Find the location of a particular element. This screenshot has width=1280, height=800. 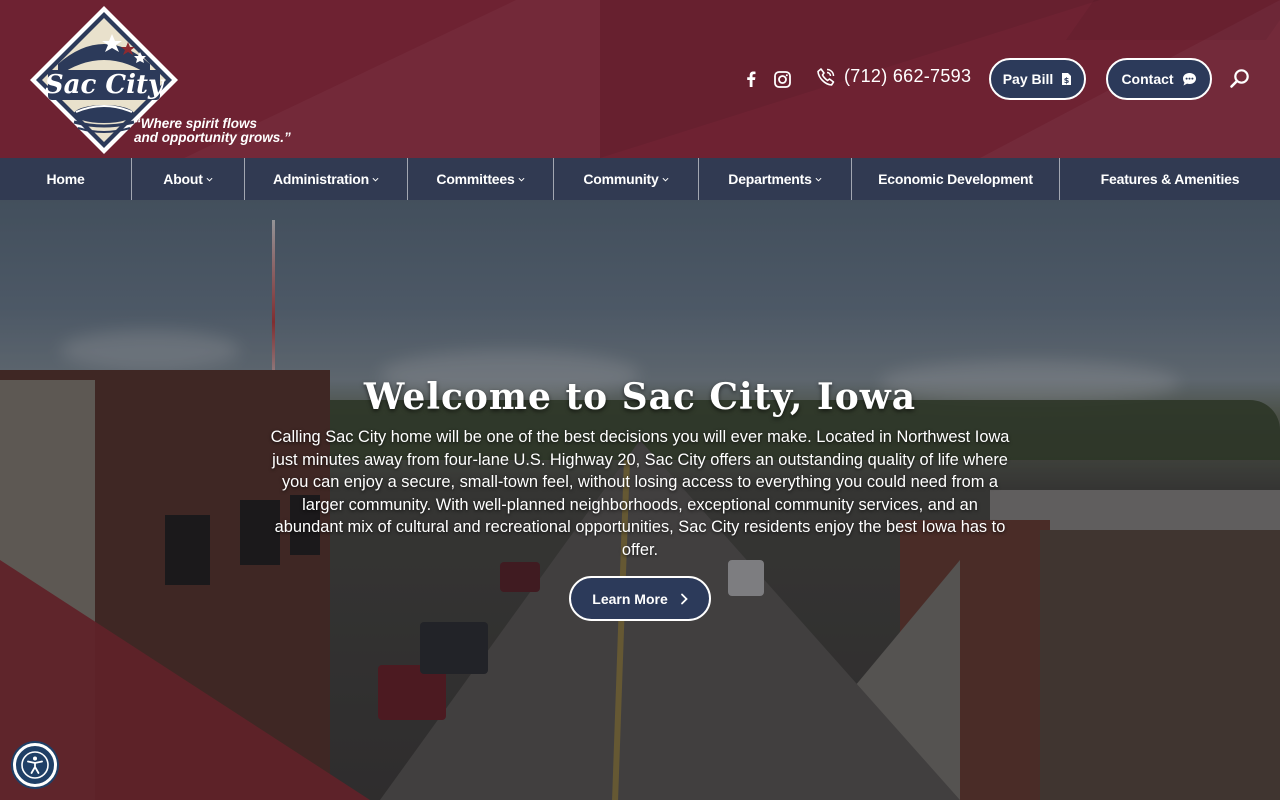

pay-bill-button: Pay Bill $ is located at coordinates (1037, 79).